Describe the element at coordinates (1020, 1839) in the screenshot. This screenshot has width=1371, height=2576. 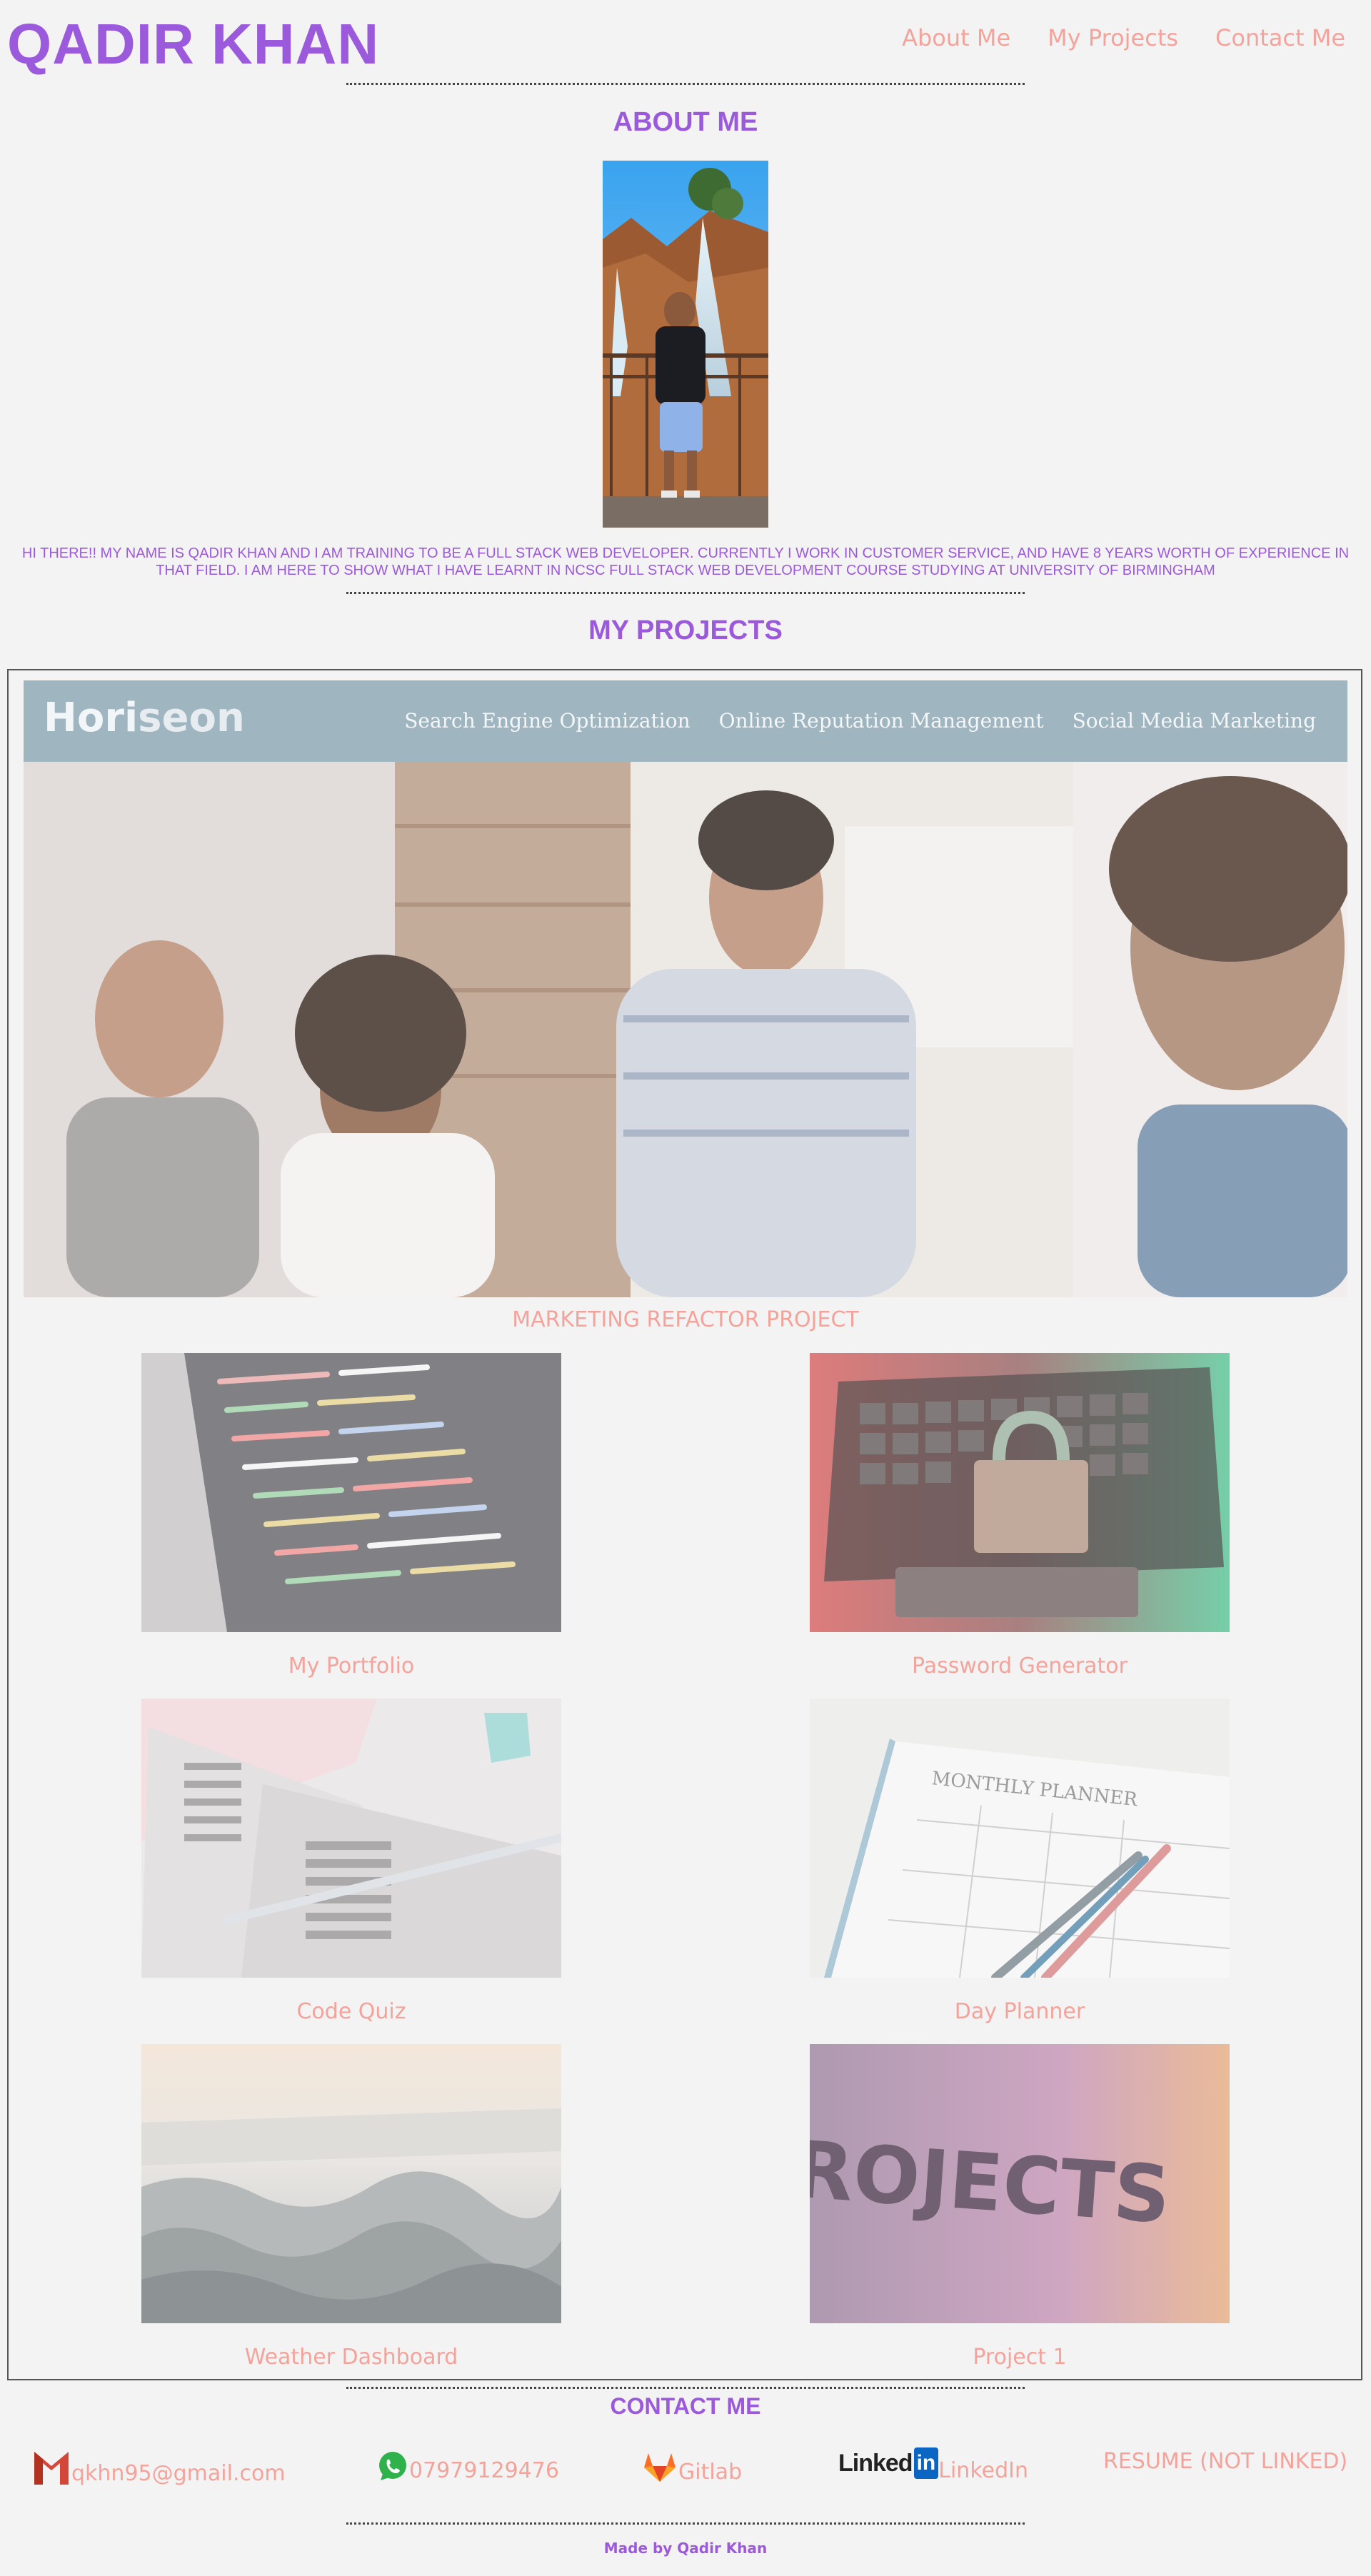
I see `project-image-day-planner: MONTHLY PLANNER` at that location.